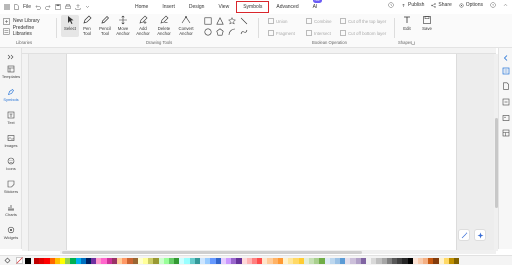 This screenshot has width=512, height=265. What do you see at coordinates (232, 32) in the screenshot?
I see `arc-shape-icon` at bounding box center [232, 32].